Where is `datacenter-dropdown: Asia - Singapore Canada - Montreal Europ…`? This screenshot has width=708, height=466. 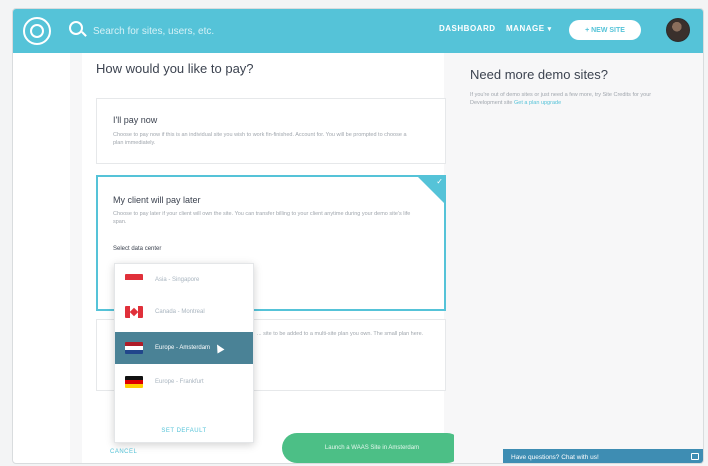
datacenter-dropdown: Asia - Singapore Canada - Montreal Europ… is located at coordinates (184, 353).